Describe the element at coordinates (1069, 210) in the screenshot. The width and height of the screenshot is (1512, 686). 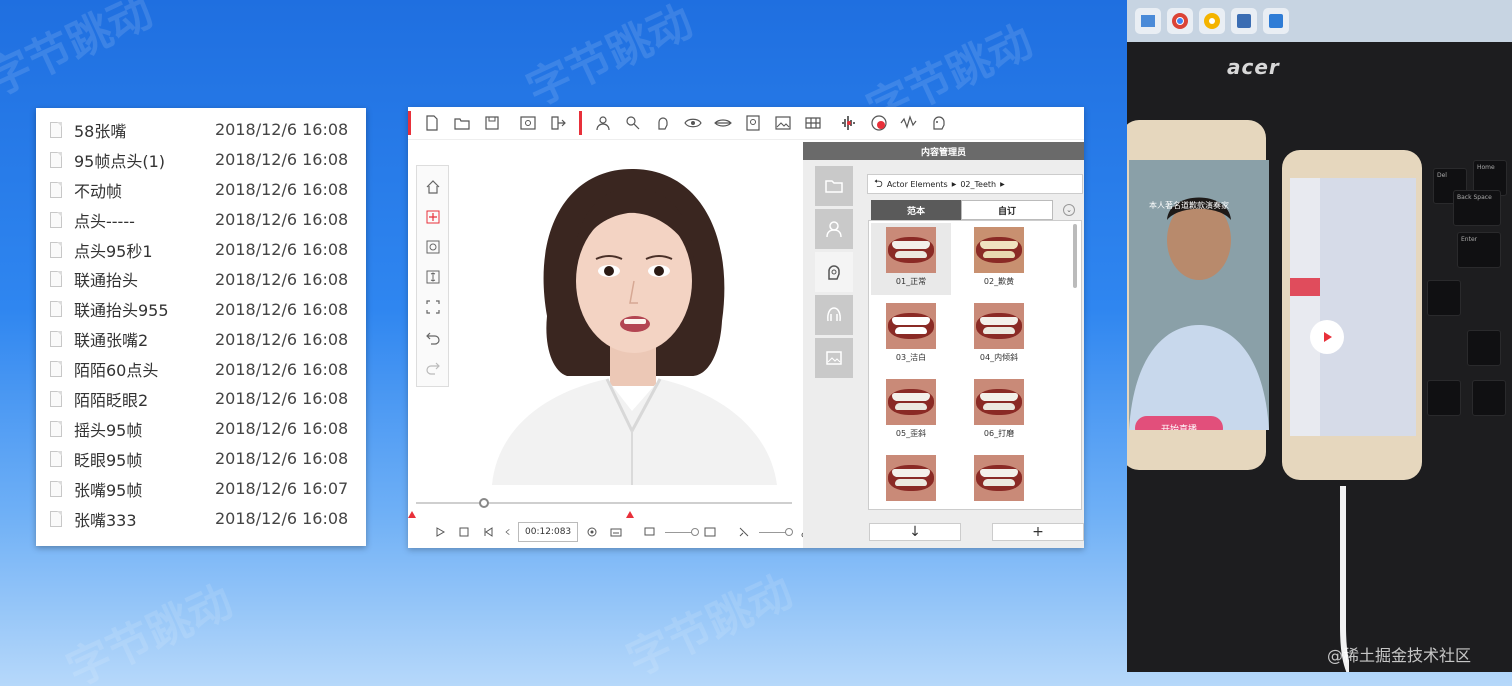
I see `chevron-down-icon: ⌄` at that location.